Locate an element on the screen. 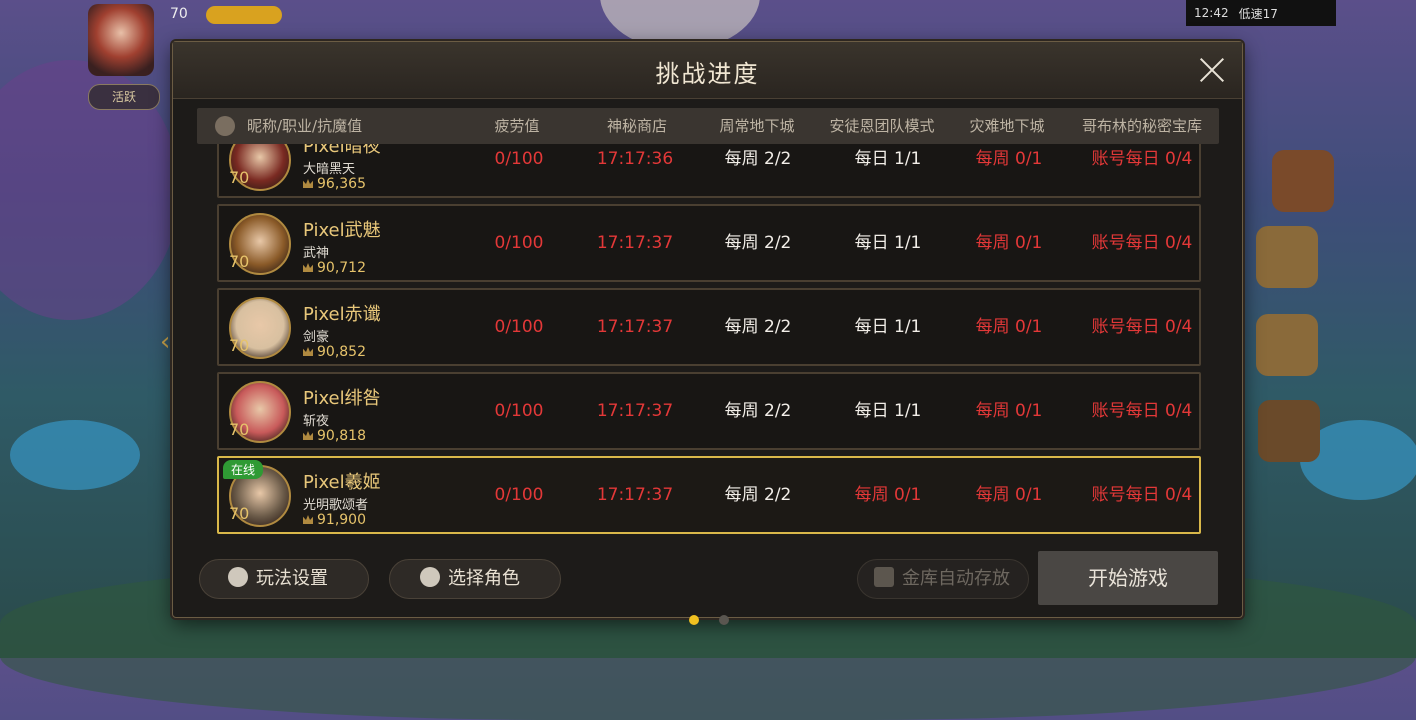 Image resolution: width=1416 pixels, height=720 pixels. character-name: Pixel武魅 is located at coordinates (342, 230).